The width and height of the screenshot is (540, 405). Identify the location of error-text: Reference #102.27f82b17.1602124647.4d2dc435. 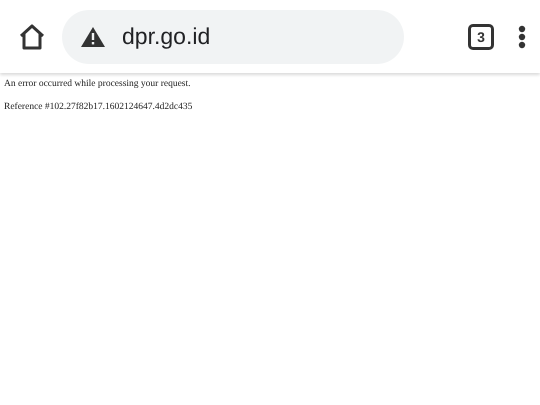
(99, 107).